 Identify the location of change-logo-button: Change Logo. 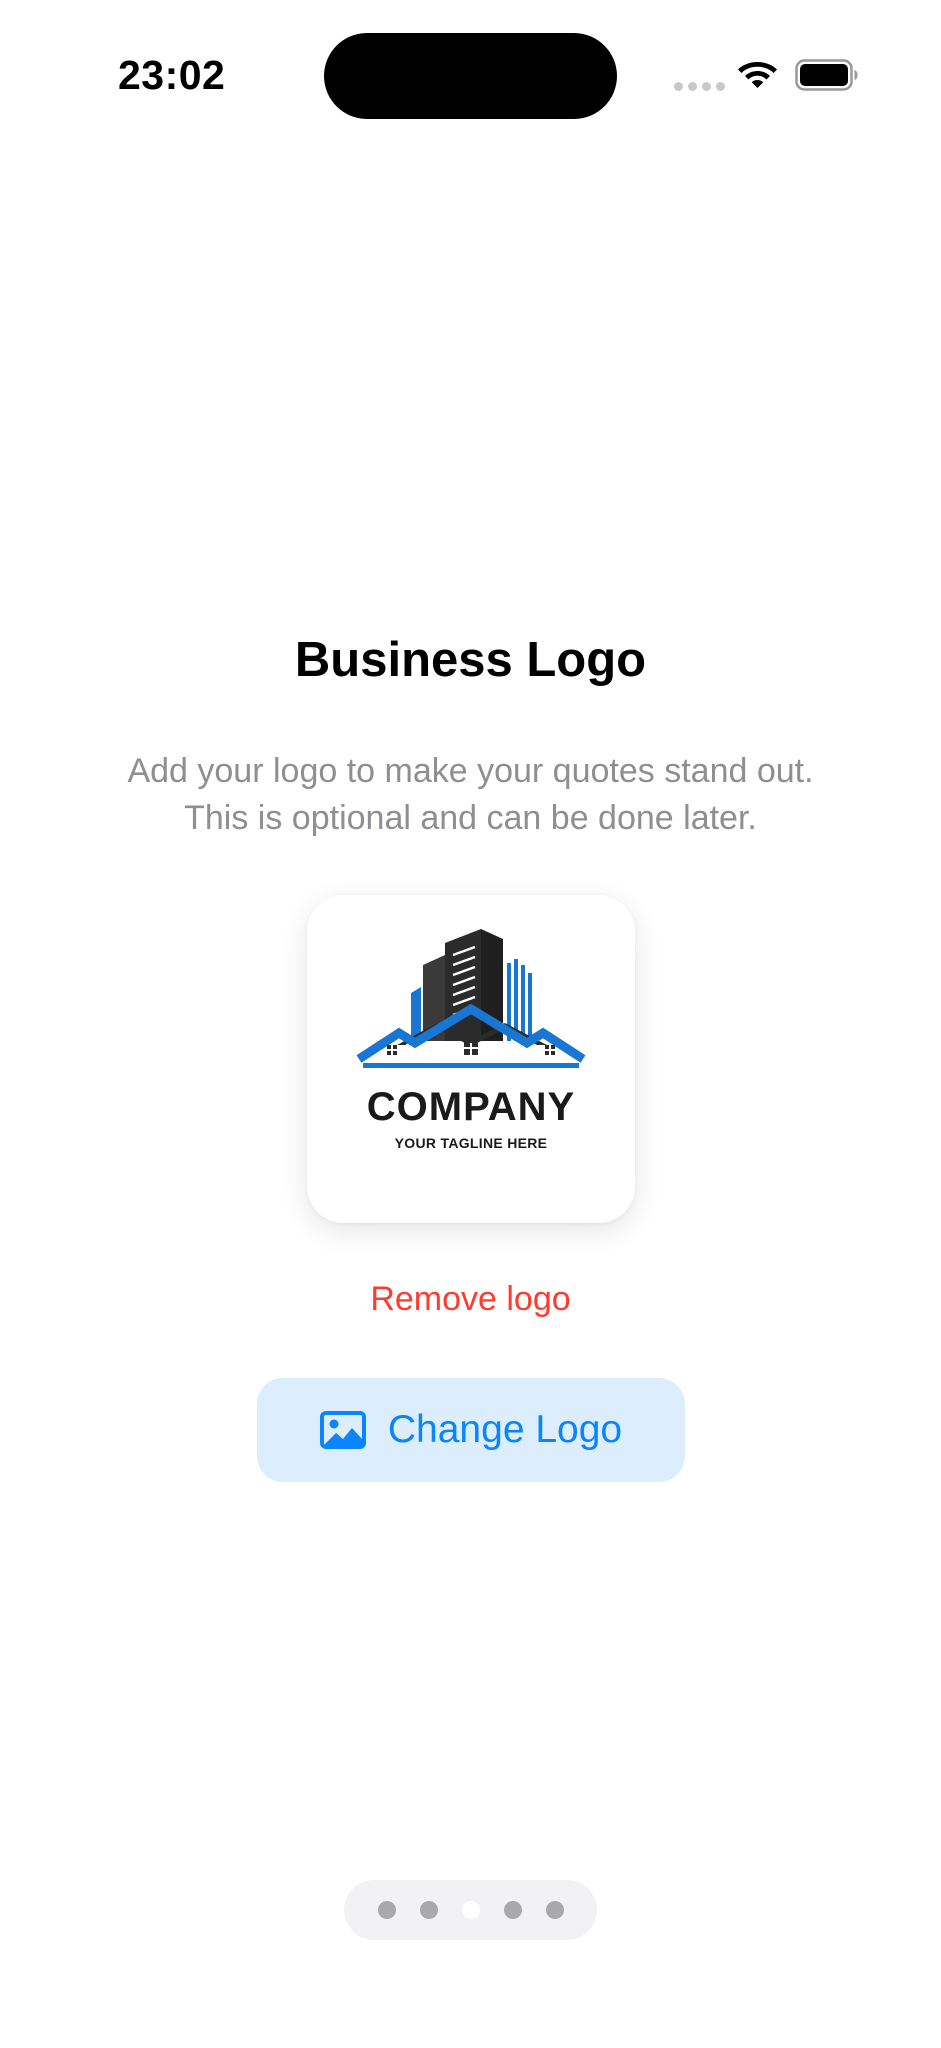
(471, 1430).